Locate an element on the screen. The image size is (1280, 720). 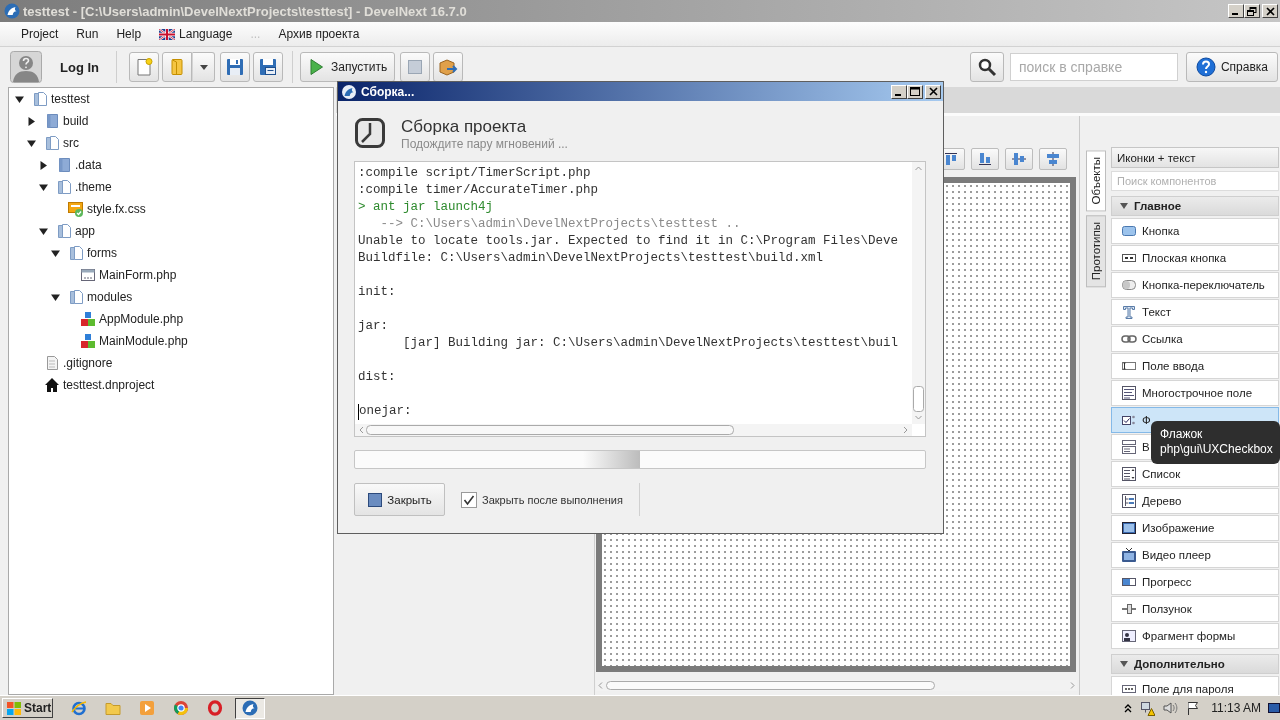
view-mode-select: Иконки + текст is located at coordinates (1195, 157).